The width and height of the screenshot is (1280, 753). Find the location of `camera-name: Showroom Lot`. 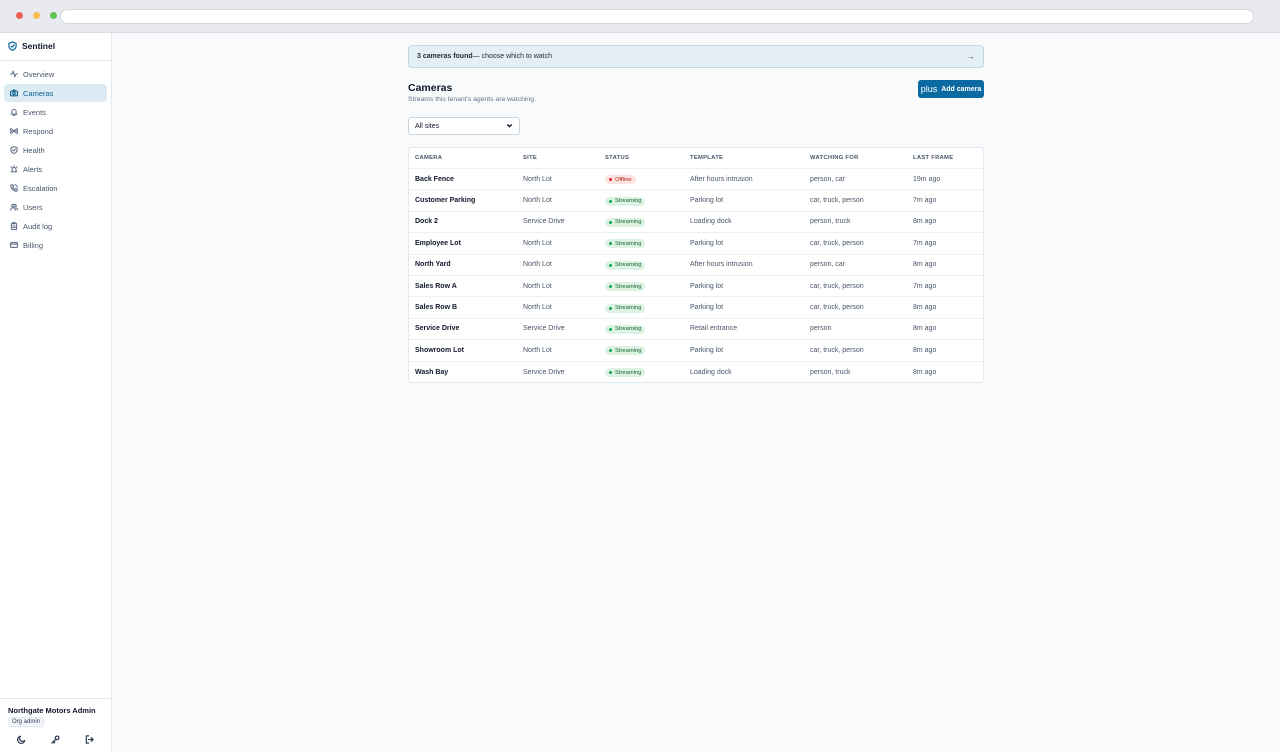

camera-name: Showroom Lot is located at coordinates (439, 350).